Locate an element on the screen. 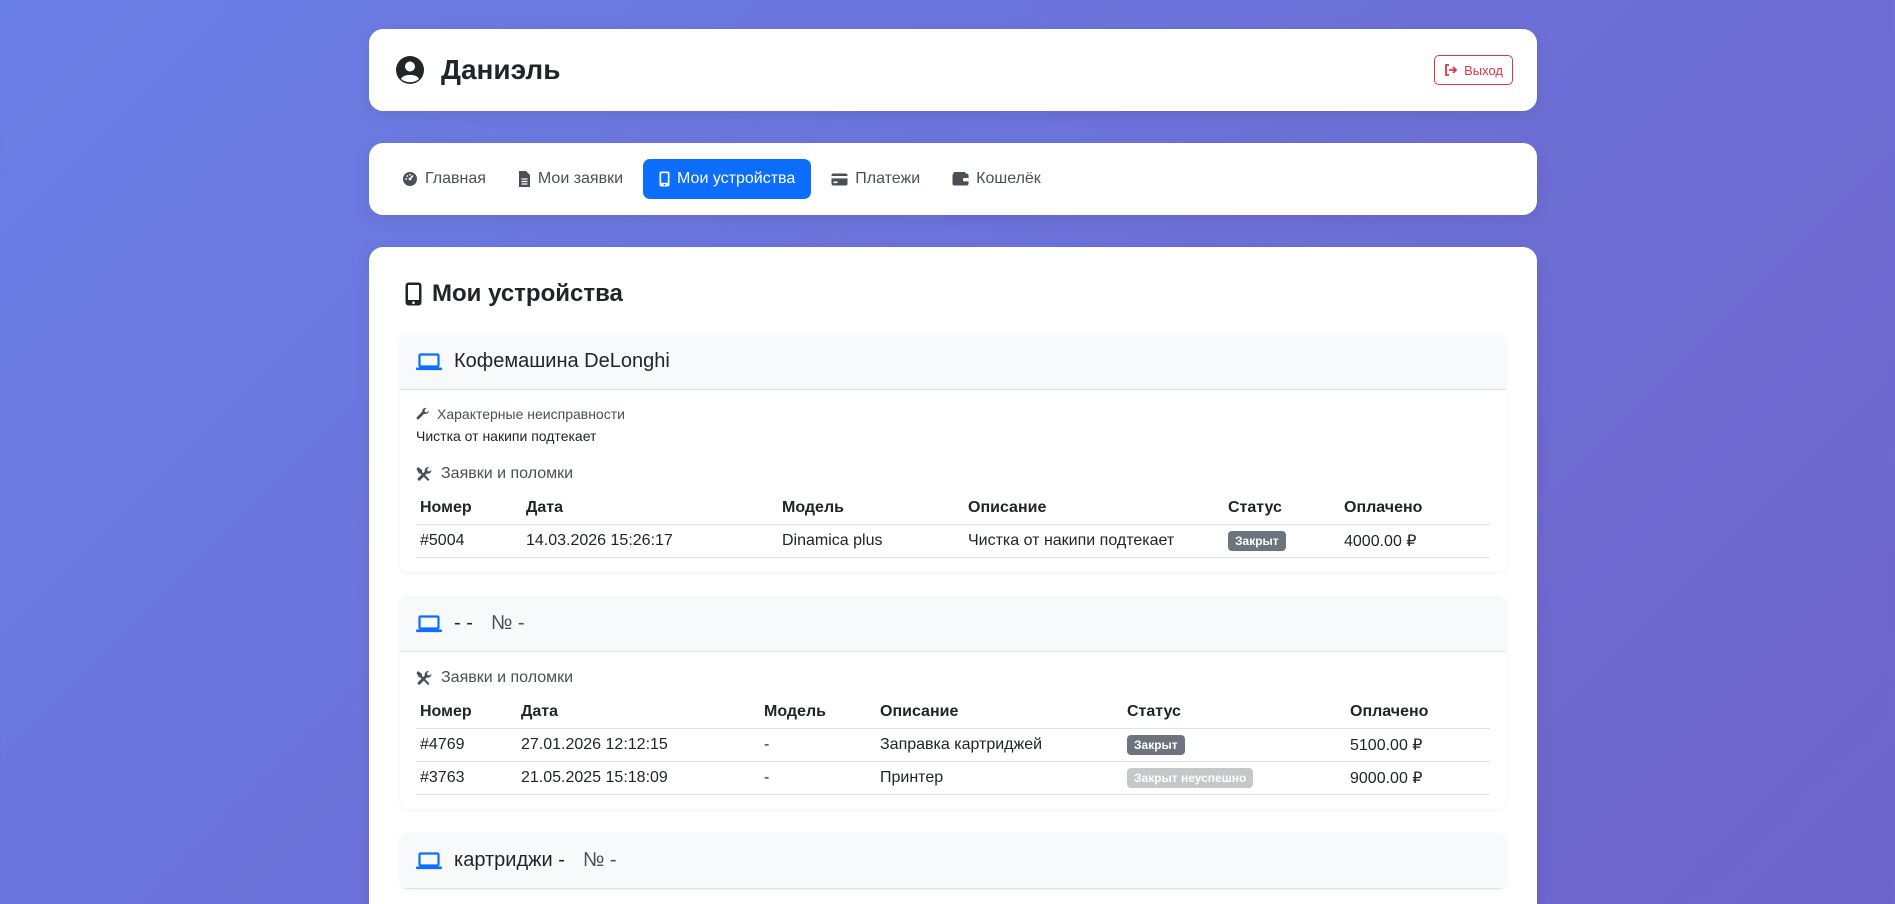 Image resolution: width=1895 pixels, height=904 pixels. device-header: Кофемашина DeLonghi is located at coordinates (953, 362).